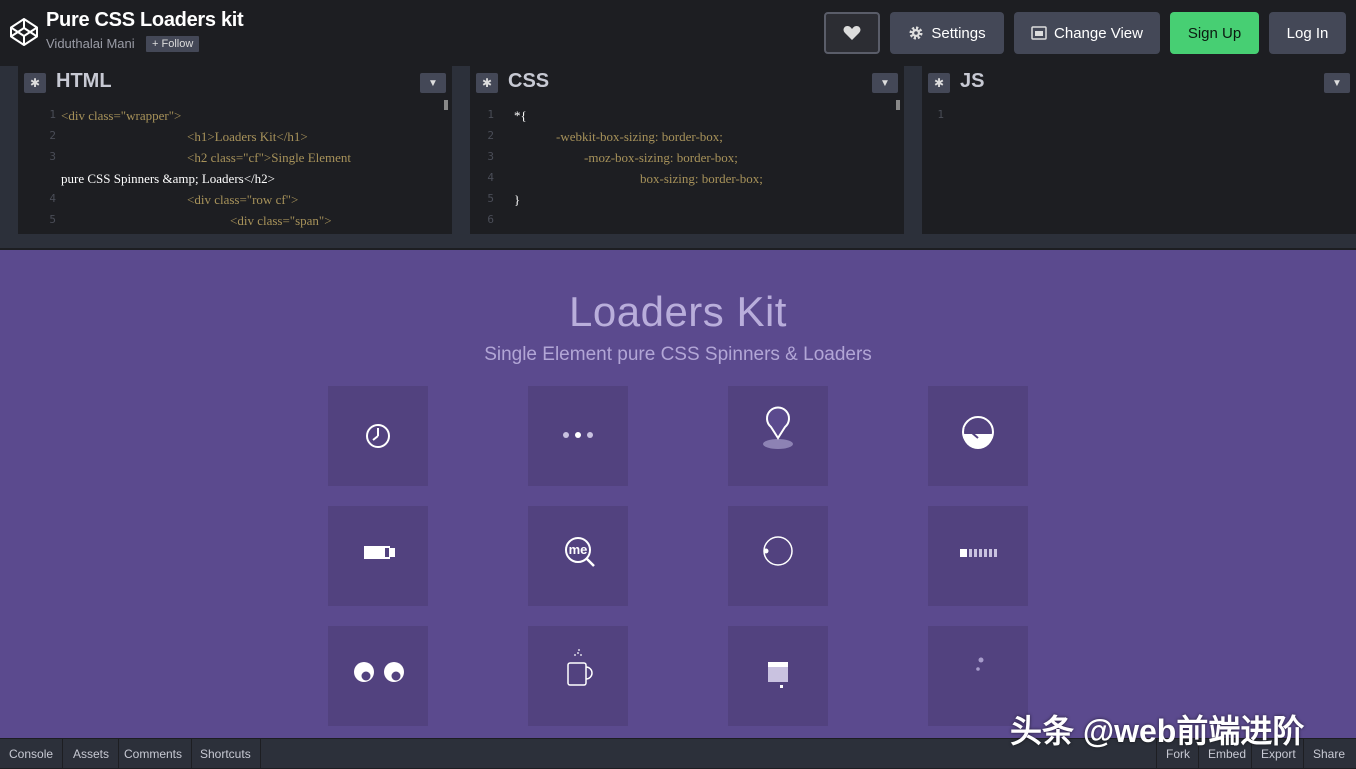 The image size is (1356, 769). Describe the element at coordinates (678, 311) in the screenshot. I see `preview-title: Loaders Kit` at that location.